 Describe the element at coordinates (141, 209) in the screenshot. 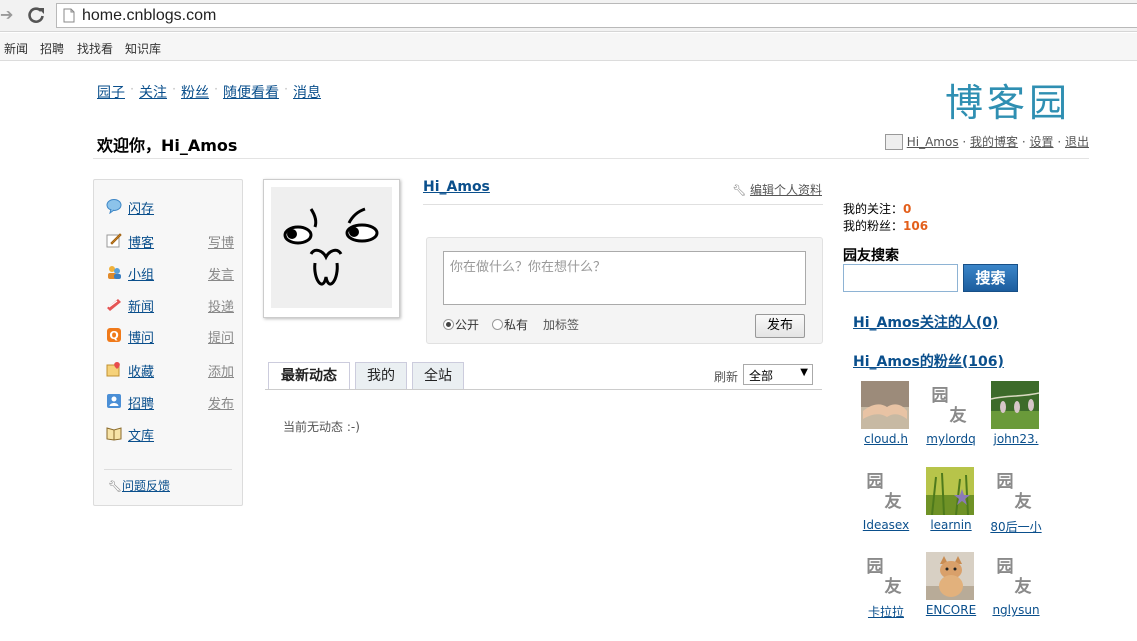

I see `sidebar-item-label: 闪存` at that location.